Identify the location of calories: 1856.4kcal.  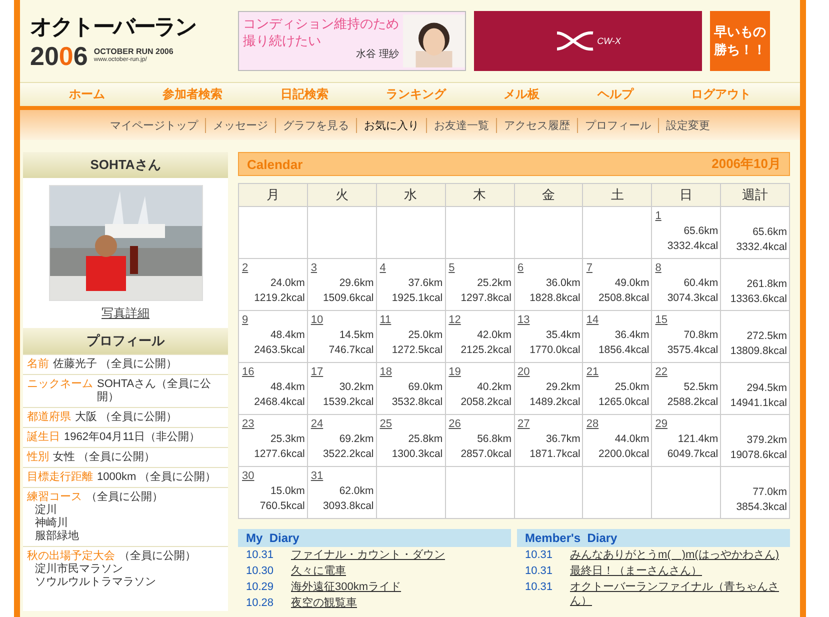
(623, 350).